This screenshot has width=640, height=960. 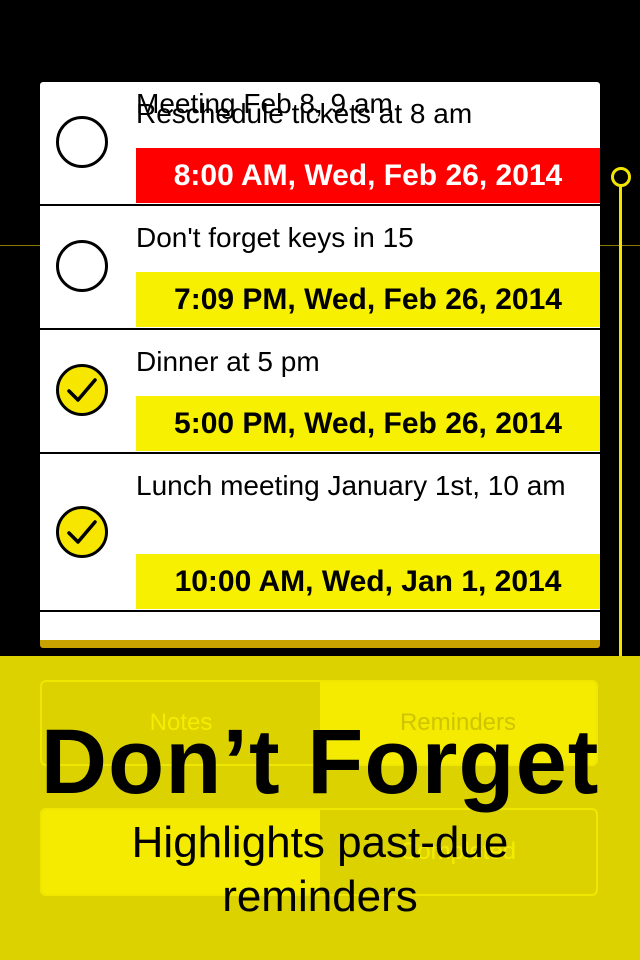 What do you see at coordinates (368, 175) in the screenshot?
I see `reminder-date-overdue: 8:00 AM, Wed, Feb 26, 2014` at bounding box center [368, 175].